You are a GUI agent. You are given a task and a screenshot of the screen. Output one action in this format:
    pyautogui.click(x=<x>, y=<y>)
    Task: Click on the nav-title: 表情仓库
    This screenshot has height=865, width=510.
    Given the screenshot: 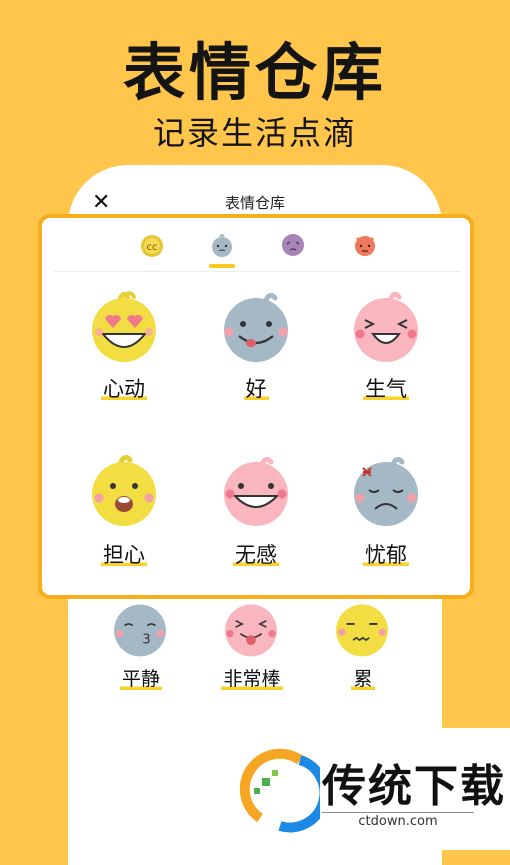 What is the action you would take?
    pyautogui.click(x=254, y=203)
    